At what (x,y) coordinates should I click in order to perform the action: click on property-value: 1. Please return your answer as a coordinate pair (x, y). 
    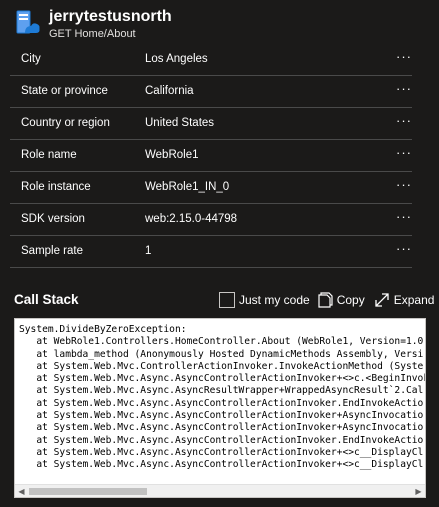
    Looking at the image, I should click on (148, 251).